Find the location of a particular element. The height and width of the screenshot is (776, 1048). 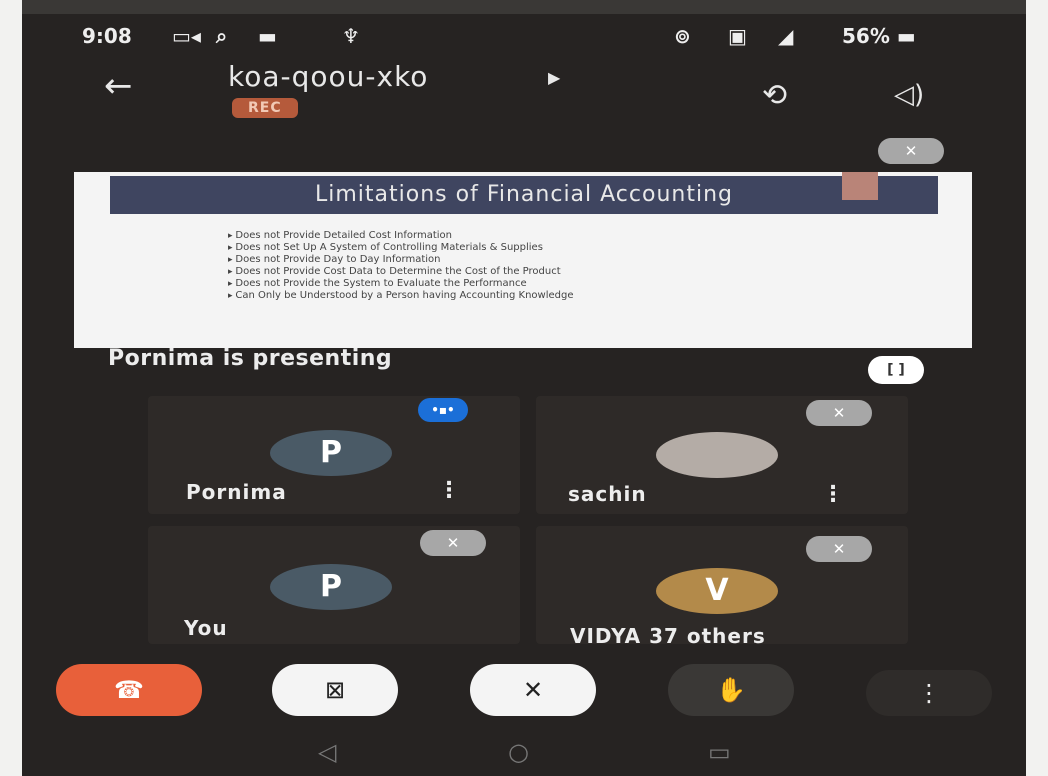

caret-right-icon: ▶ is located at coordinates (554, 77).